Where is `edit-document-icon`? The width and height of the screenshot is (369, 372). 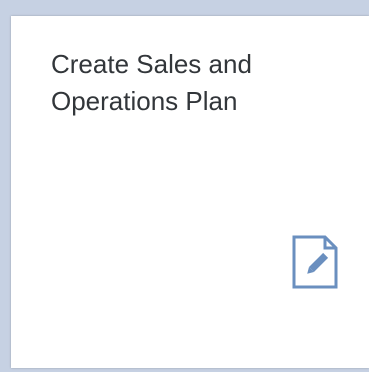
edit-document-icon is located at coordinates (315, 262).